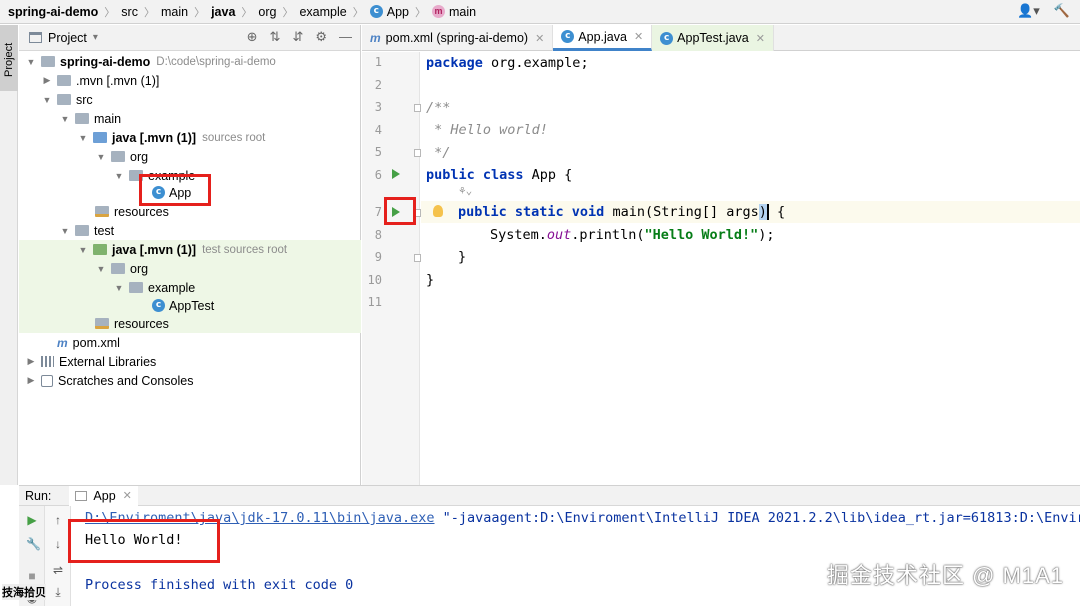 The image size is (1080, 606). Describe the element at coordinates (58, 570) in the screenshot. I see `soft-wrap-icon: ⇌` at that location.